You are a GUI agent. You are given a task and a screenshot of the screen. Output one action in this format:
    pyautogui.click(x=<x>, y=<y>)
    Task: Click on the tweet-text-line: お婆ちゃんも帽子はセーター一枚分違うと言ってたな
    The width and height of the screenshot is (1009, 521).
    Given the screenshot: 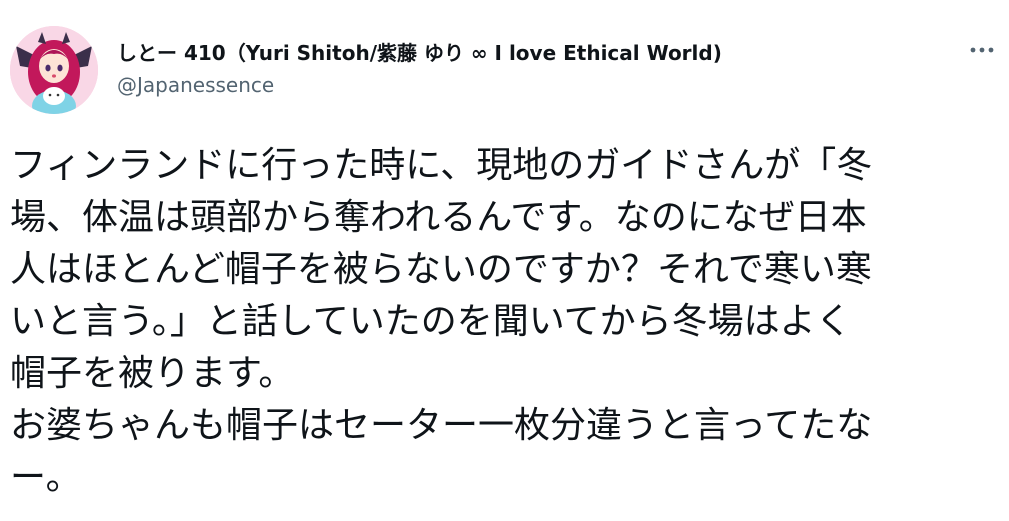 What is the action you would take?
    pyautogui.click(x=441, y=425)
    